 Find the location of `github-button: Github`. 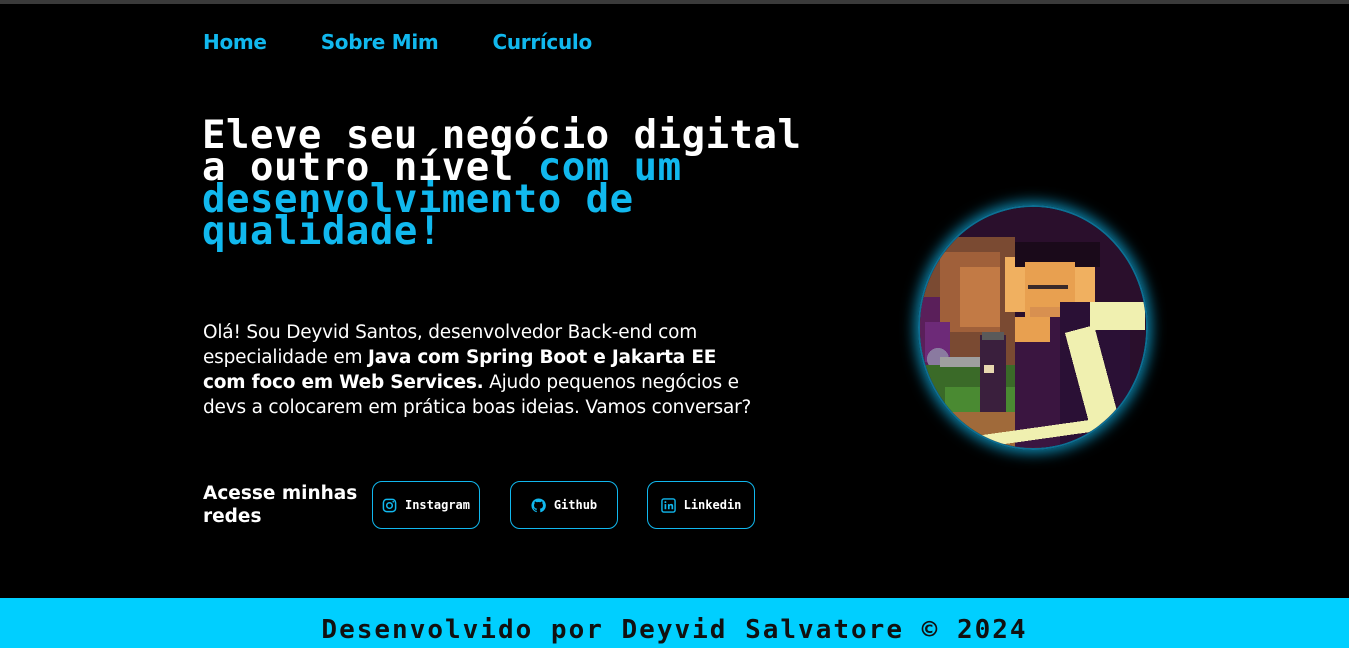

github-button: Github is located at coordinates (564, 505).